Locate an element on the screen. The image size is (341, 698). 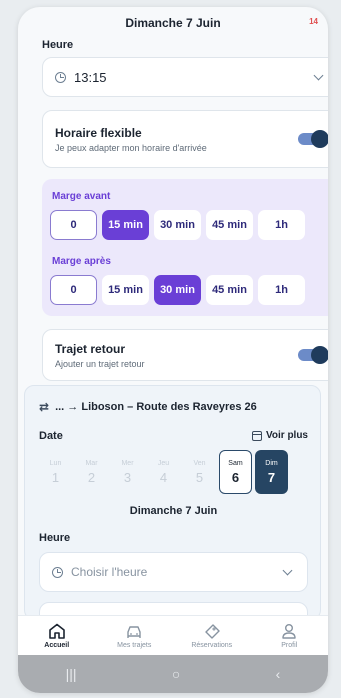
retour-toggle is located at coordinates (313, 355).